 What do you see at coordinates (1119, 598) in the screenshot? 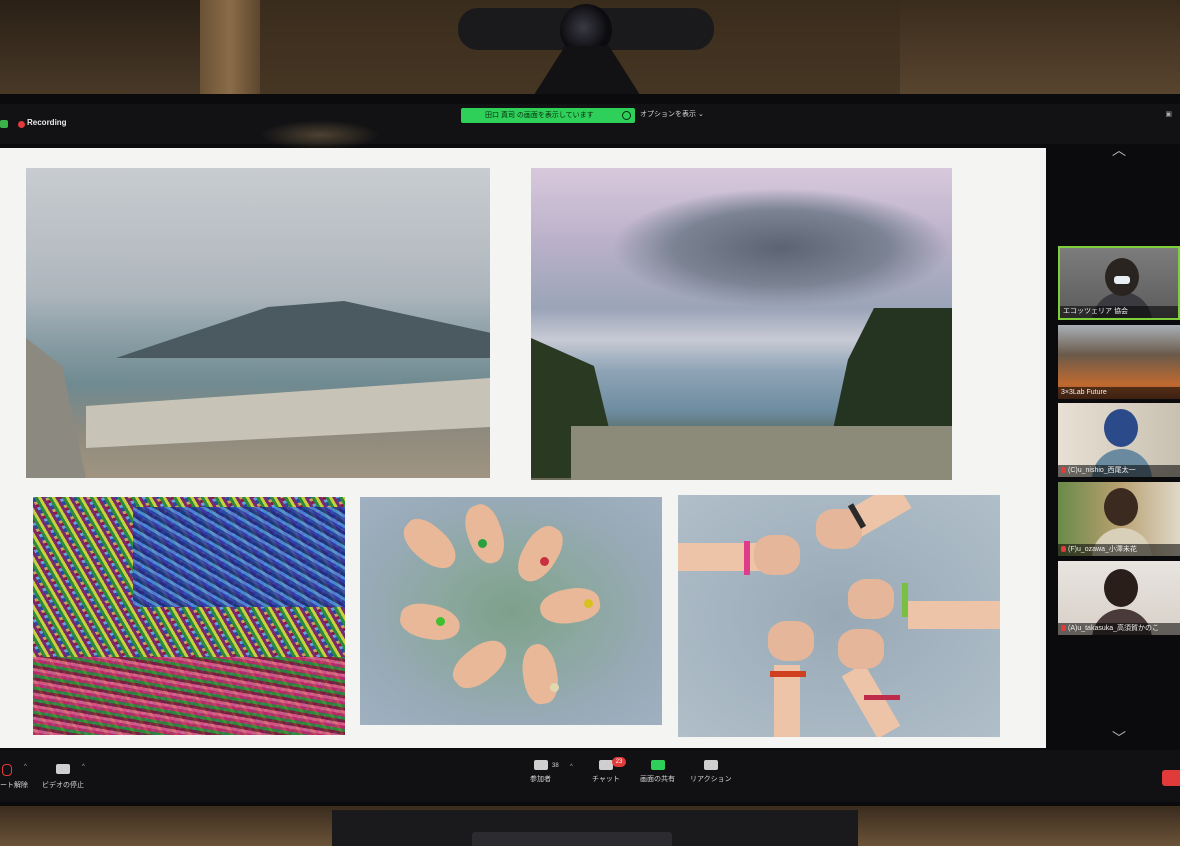
I see `participant-tile: (A)u_takasuka_高須賀かのこ` at bounding box center [1119, 598].